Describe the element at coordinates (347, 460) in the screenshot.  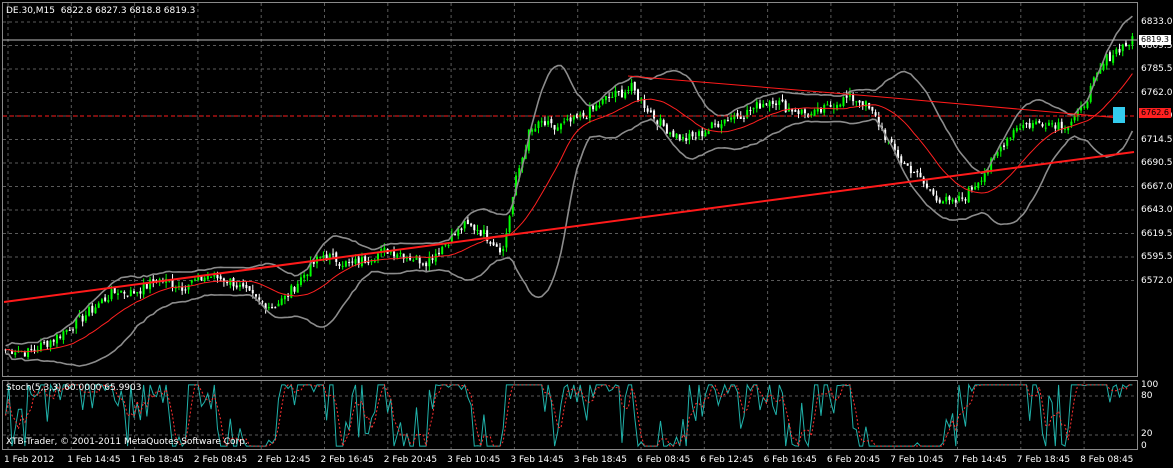
I see `time-axis-label: 2 Feb 16:45` at that location.